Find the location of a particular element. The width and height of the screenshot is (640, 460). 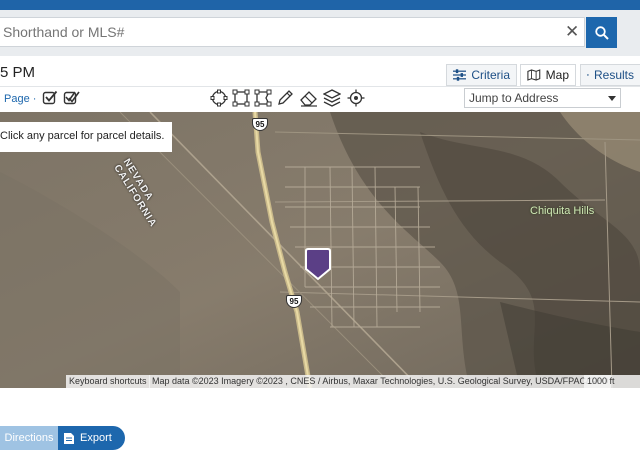

layers-icon is located at coordinates (332, 98).